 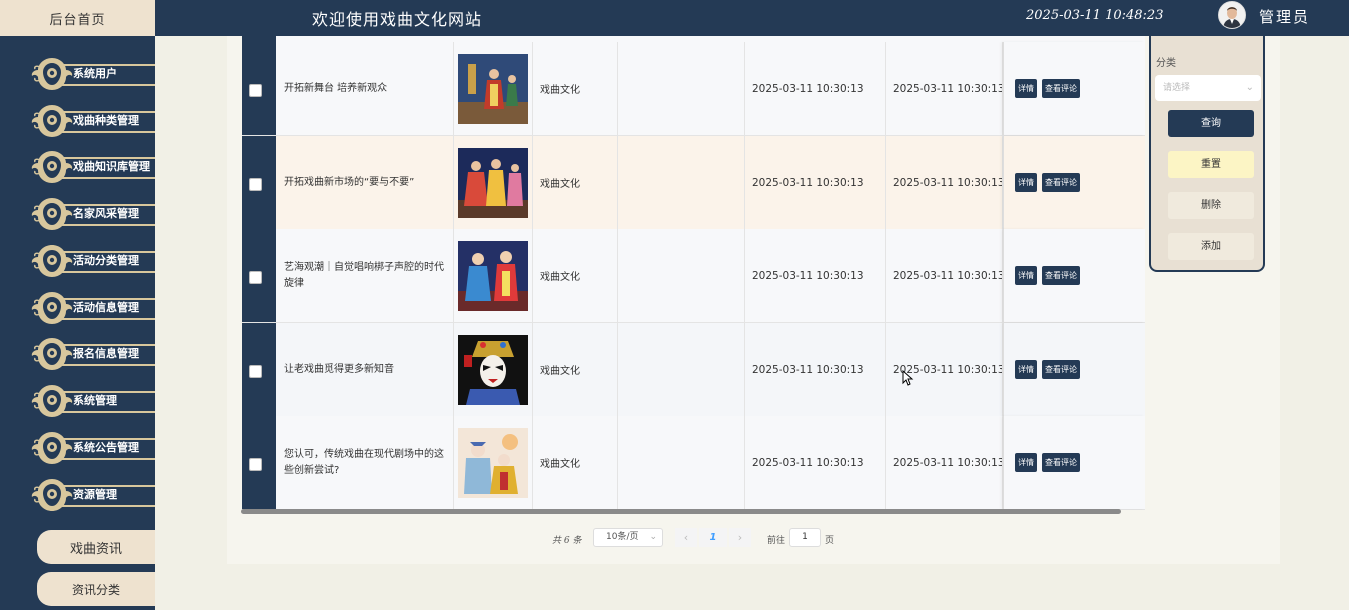 I want to click on avatar, so click(x=1232, y=15).